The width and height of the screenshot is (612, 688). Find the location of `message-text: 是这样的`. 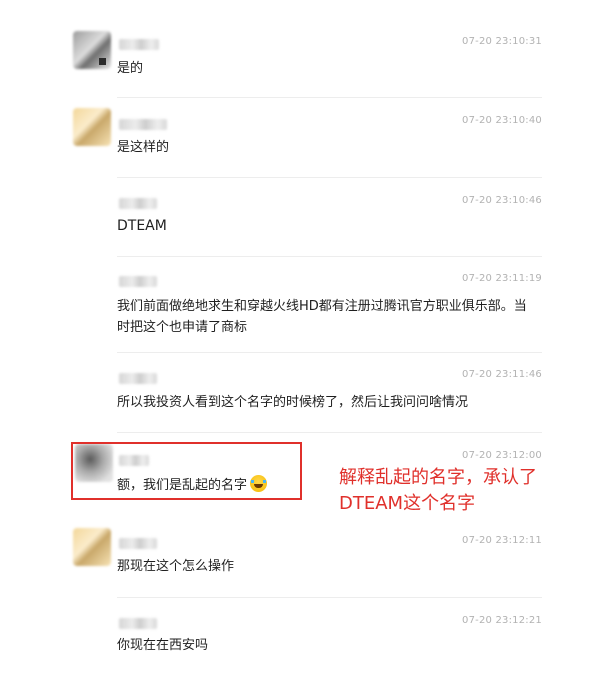

message-text: 是这样的 is located at coordinates (143, 147).